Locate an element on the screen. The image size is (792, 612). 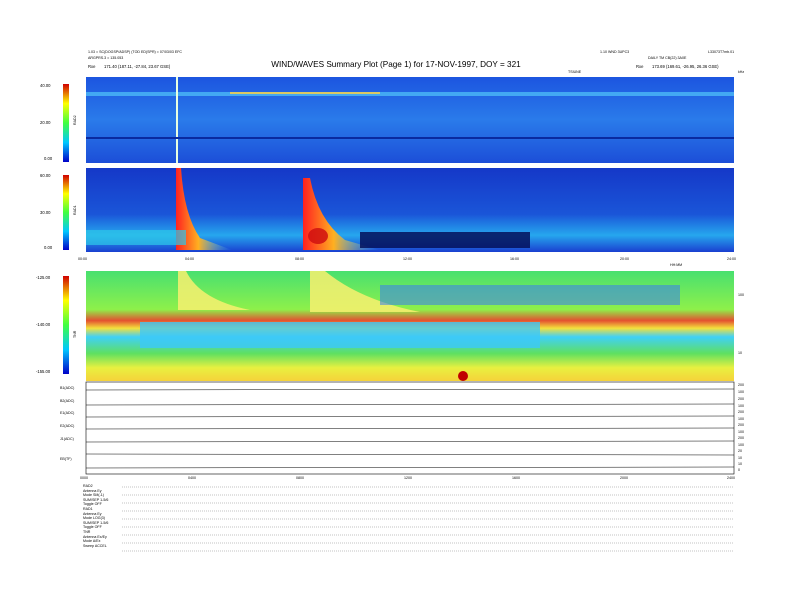
tnr-colorbar is located at coordinates (66, 325).